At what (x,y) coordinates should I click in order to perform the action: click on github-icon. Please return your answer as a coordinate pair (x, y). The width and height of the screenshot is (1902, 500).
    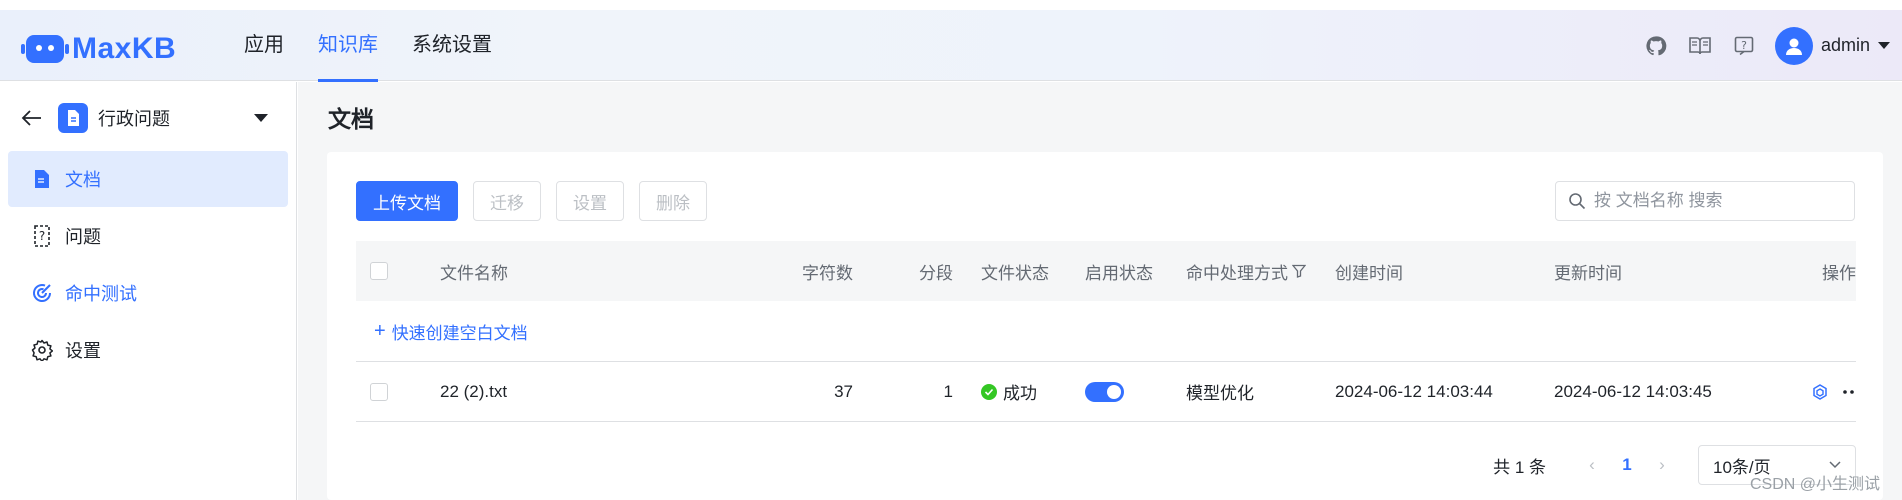
    Looking at the image, I should click on (1656, 46).